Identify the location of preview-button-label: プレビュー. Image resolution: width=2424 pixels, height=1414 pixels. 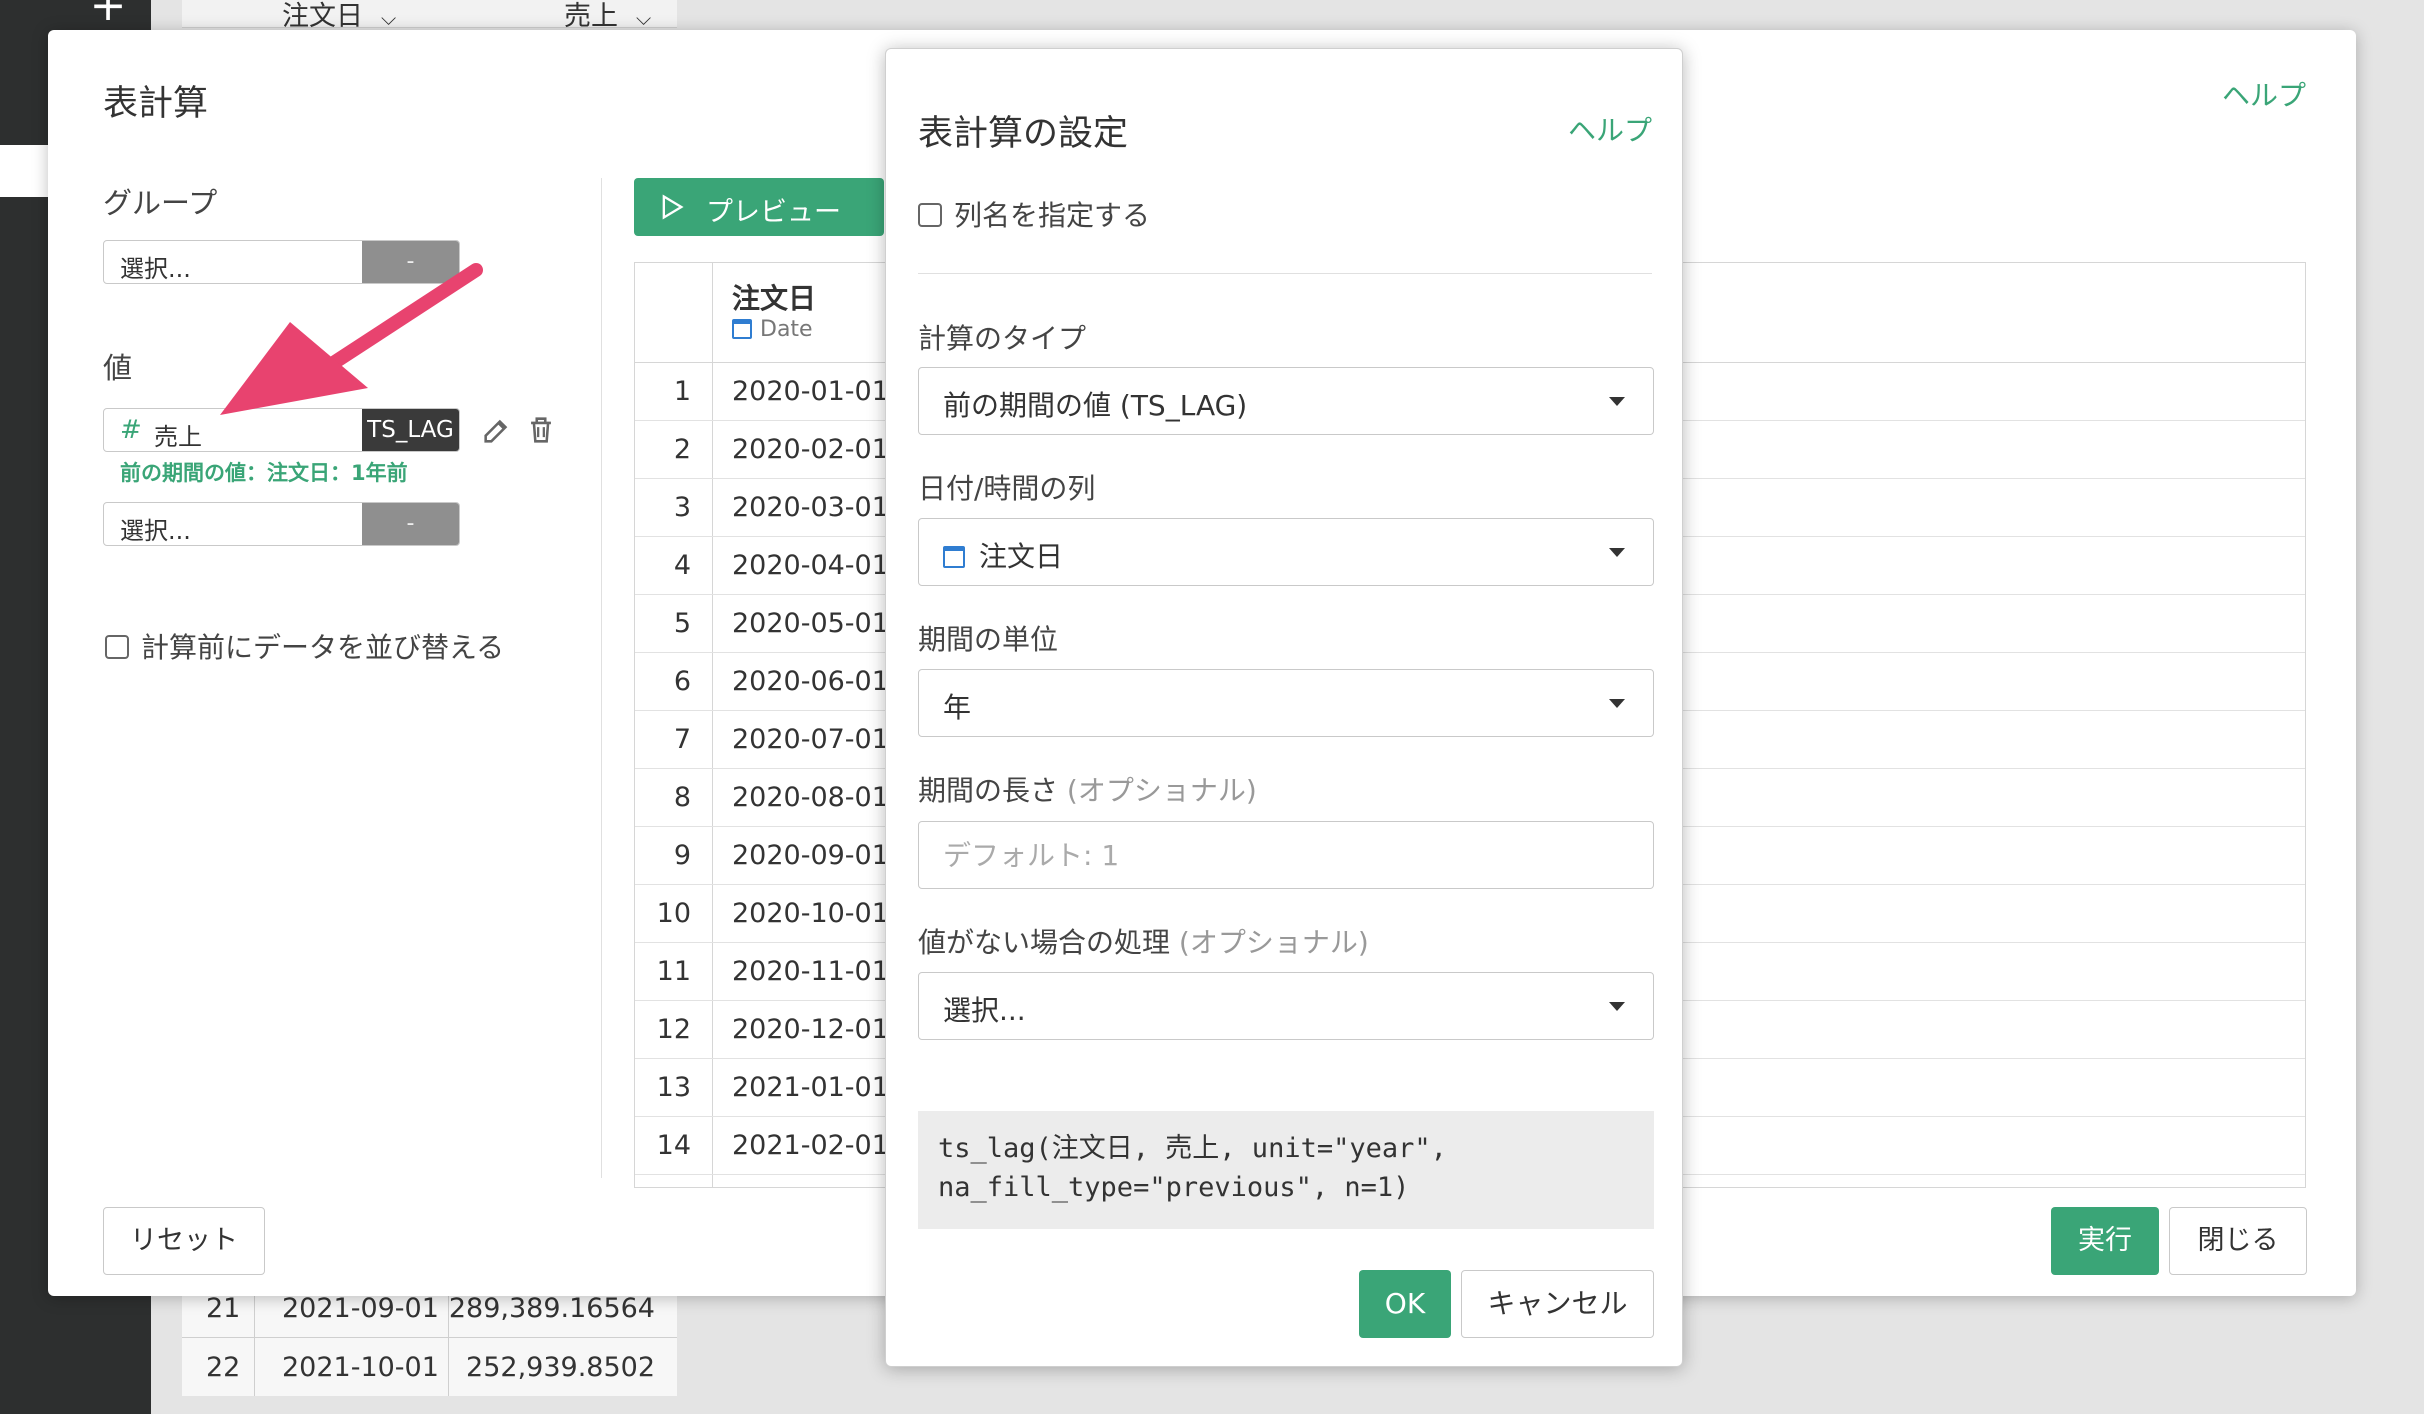
(773, 212).